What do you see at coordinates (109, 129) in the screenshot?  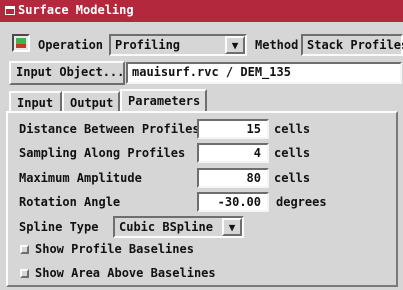 I see `distance-label: Distance Between Profiles` at bounding box center [109, 129].